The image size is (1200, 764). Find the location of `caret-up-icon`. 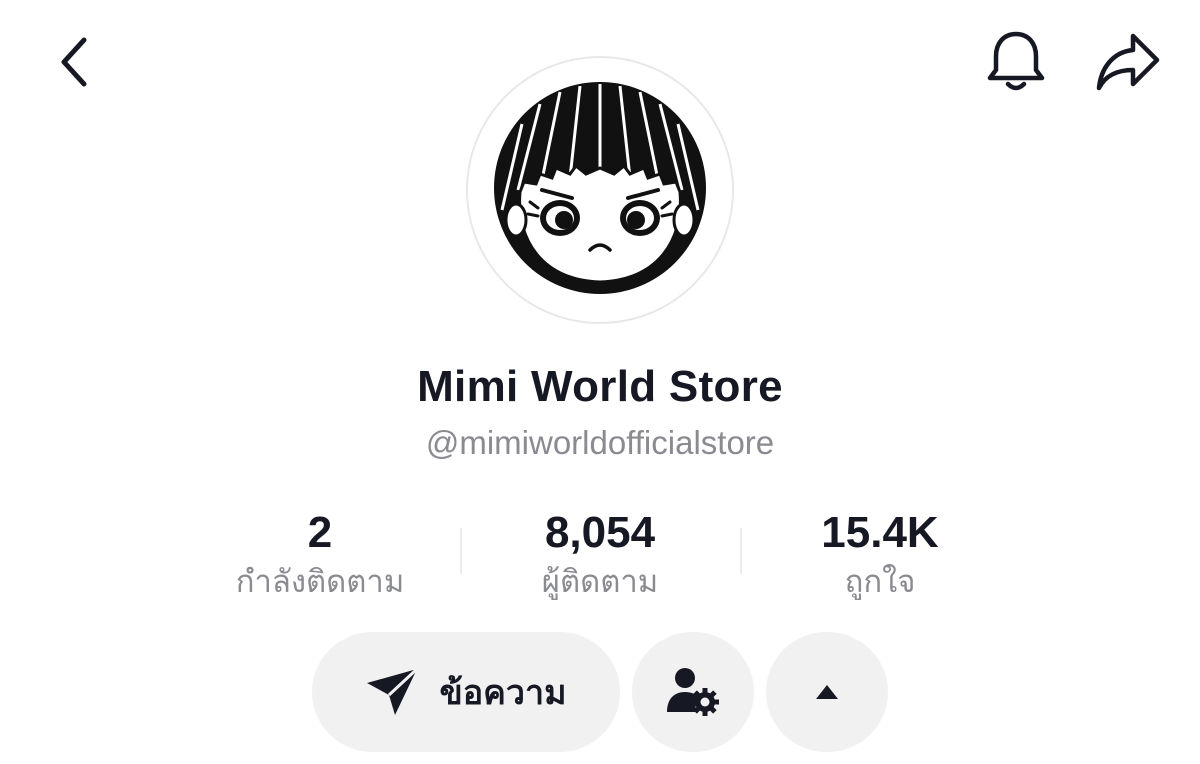

caret-up-icon is located at coordinates (827, 692).